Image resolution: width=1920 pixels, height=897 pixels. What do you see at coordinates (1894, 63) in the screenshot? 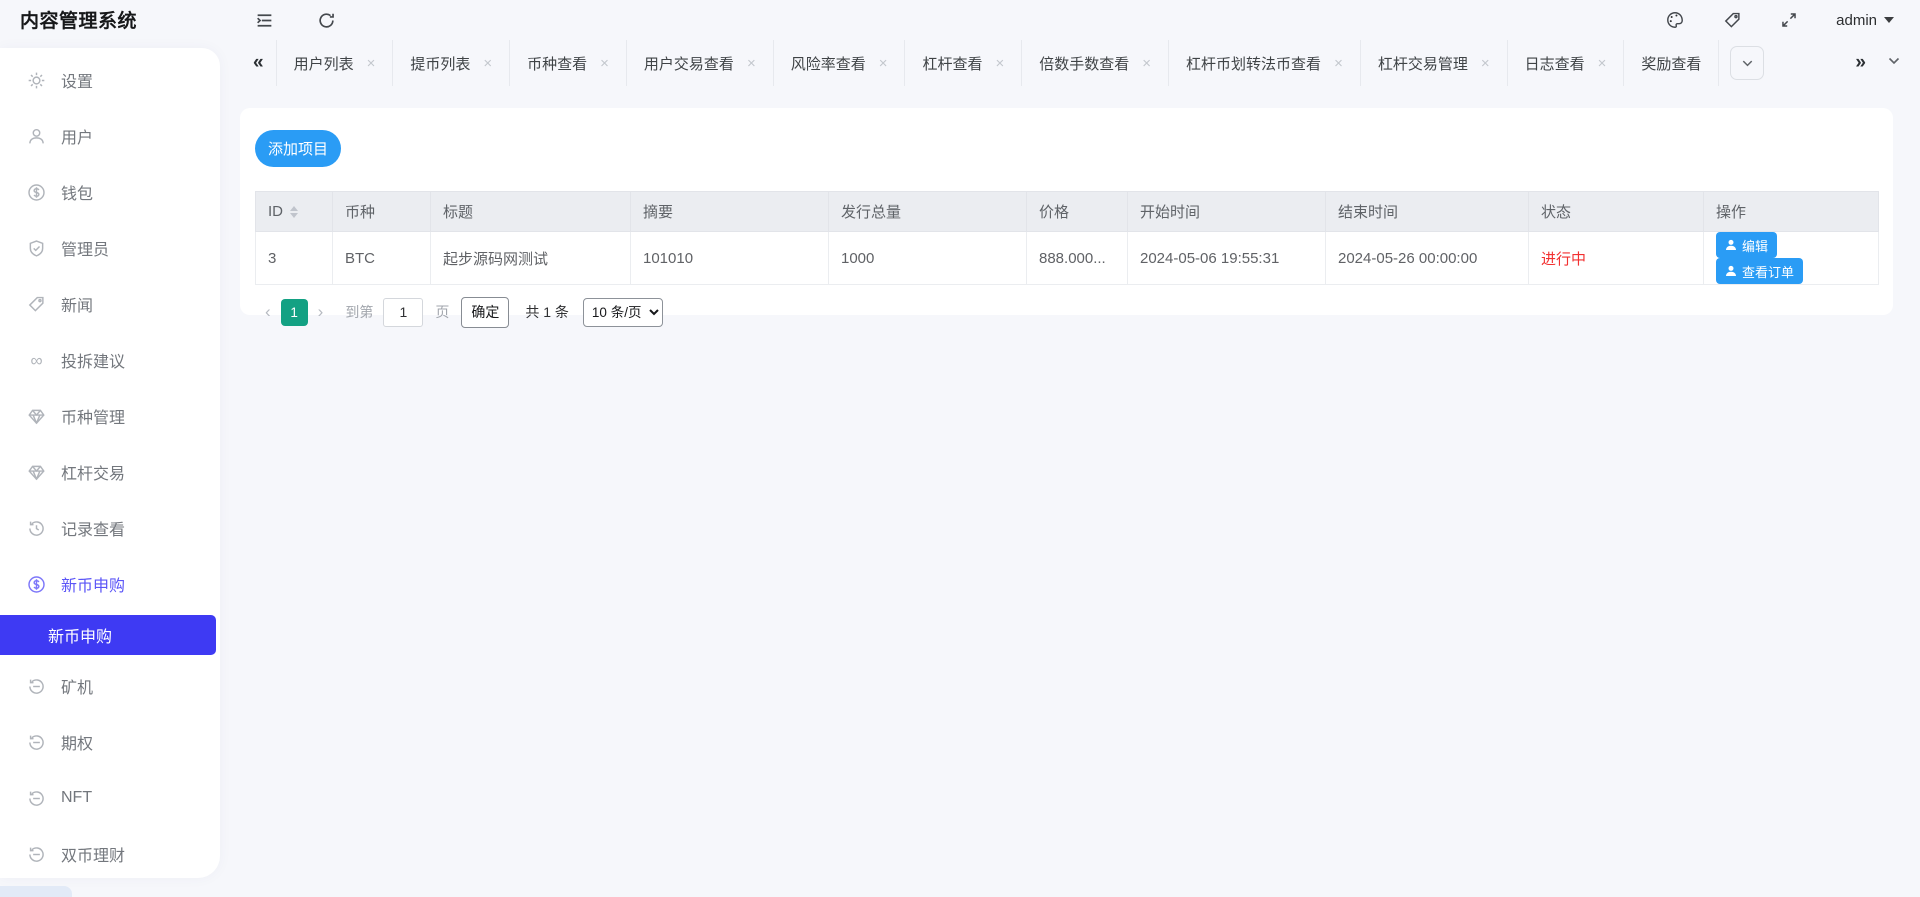
I see `tabs-more-icon` at bounding box center [1894, 63].